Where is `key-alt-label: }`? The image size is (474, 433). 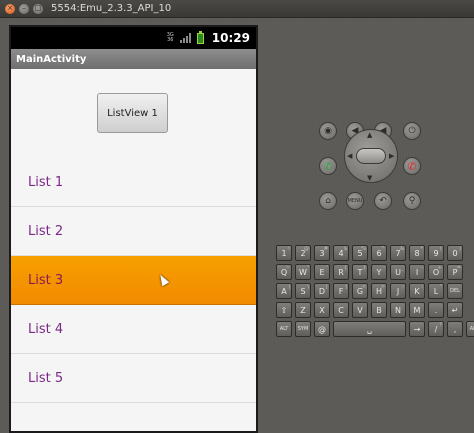
key-alt-label: } is located at coordinates (364, 268).